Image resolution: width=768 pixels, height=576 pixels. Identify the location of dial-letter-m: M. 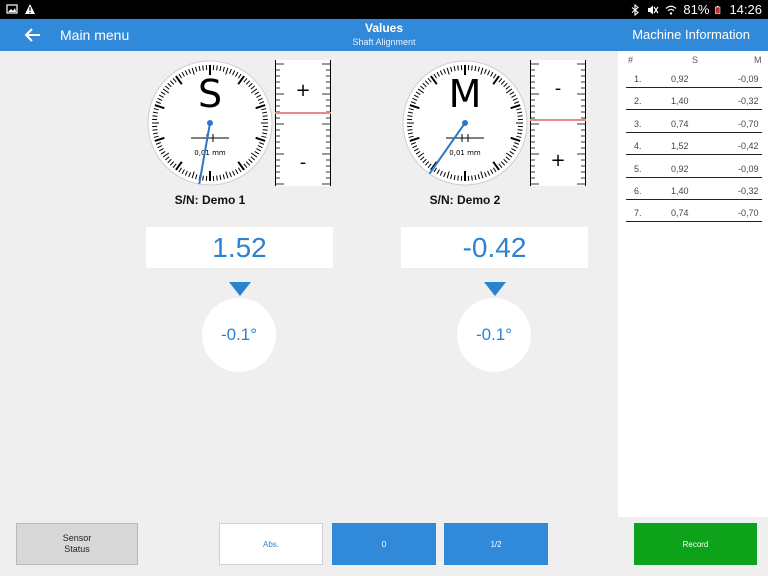
(465, 94).